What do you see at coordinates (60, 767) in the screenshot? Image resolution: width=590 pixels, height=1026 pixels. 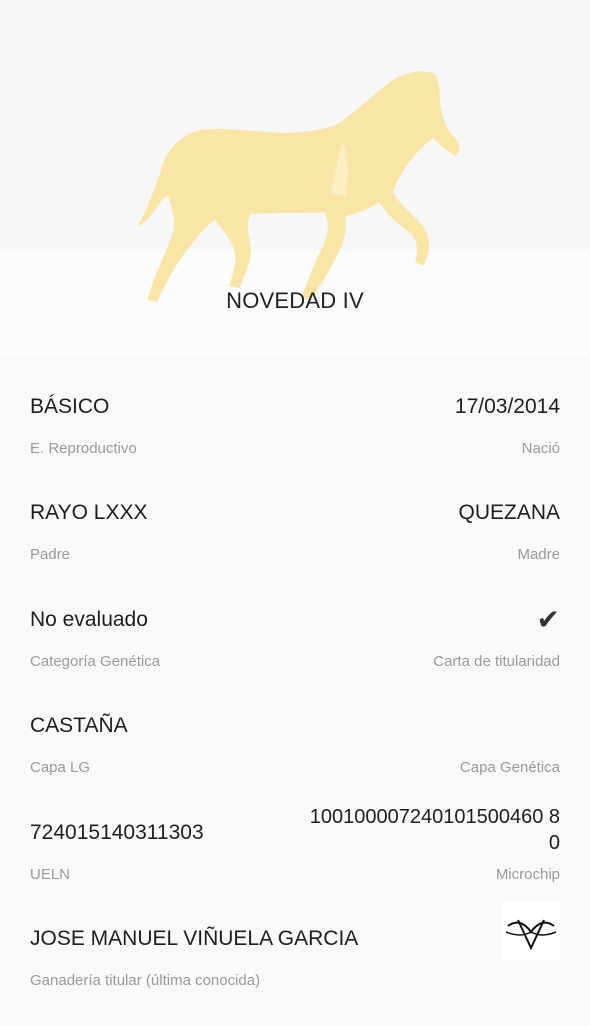 I see `coat-lg-label: Capa LG` at bounding box center [60, 767].